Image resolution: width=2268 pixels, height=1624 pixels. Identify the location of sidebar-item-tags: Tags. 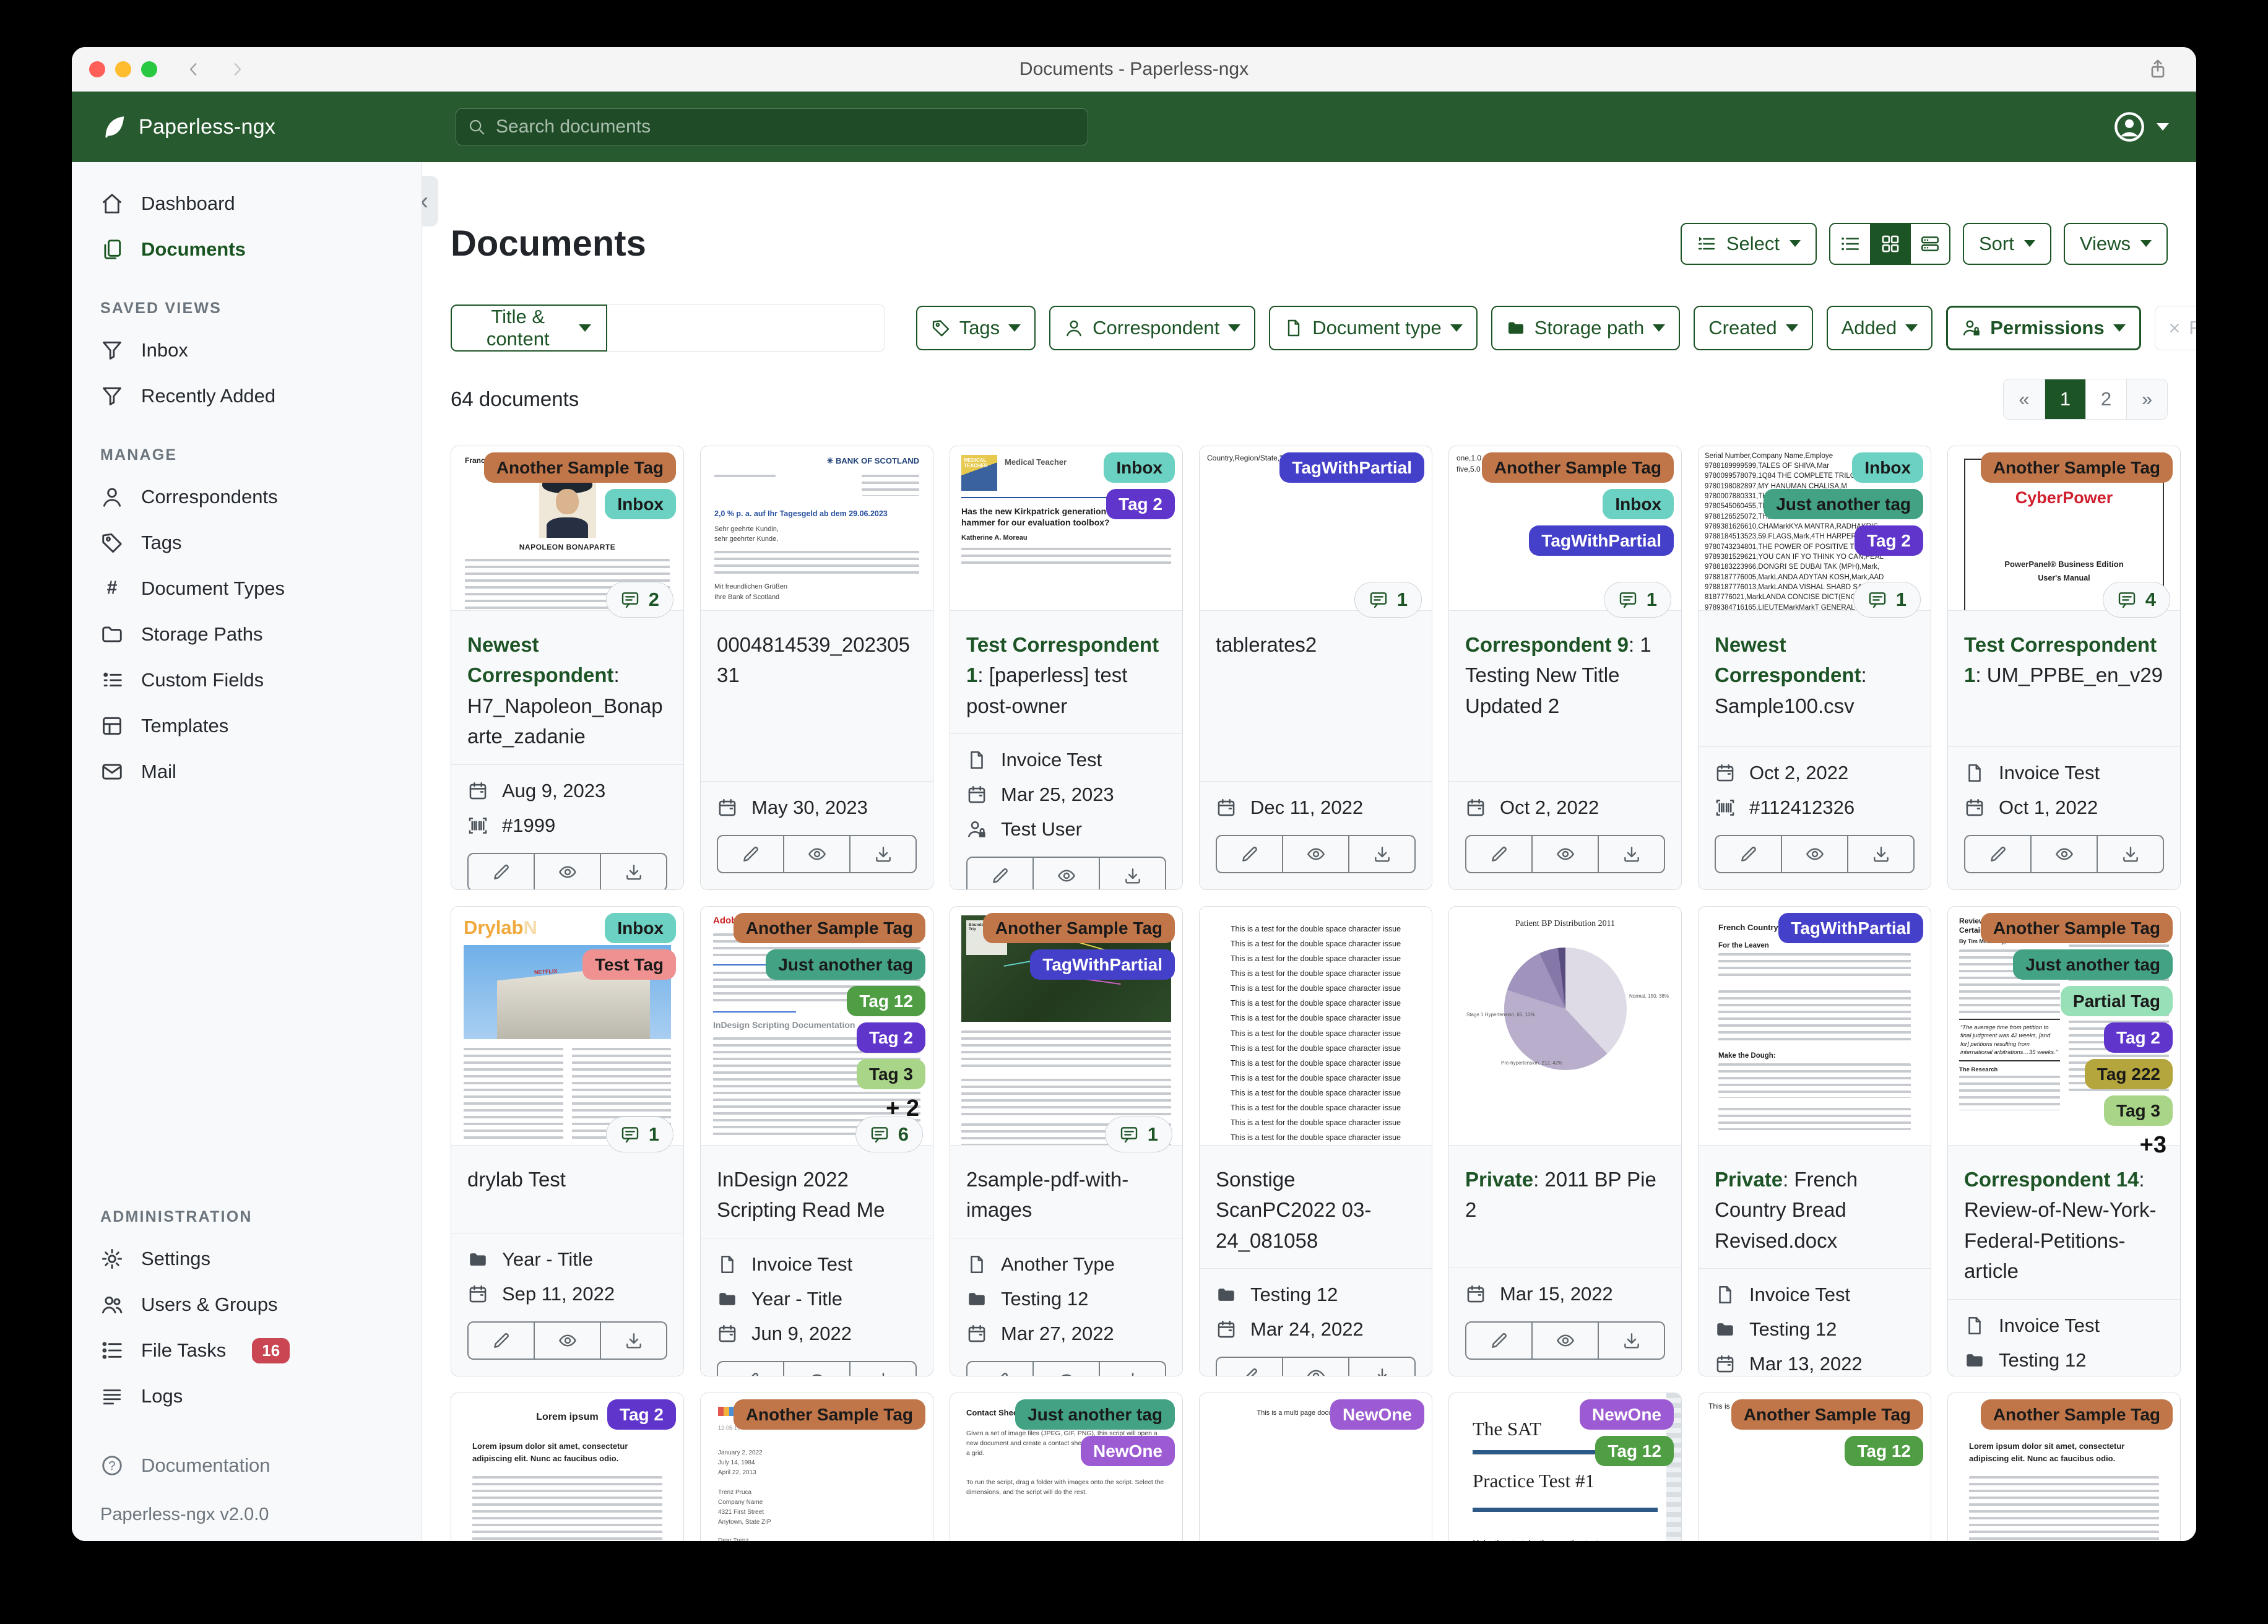
(247, 543).